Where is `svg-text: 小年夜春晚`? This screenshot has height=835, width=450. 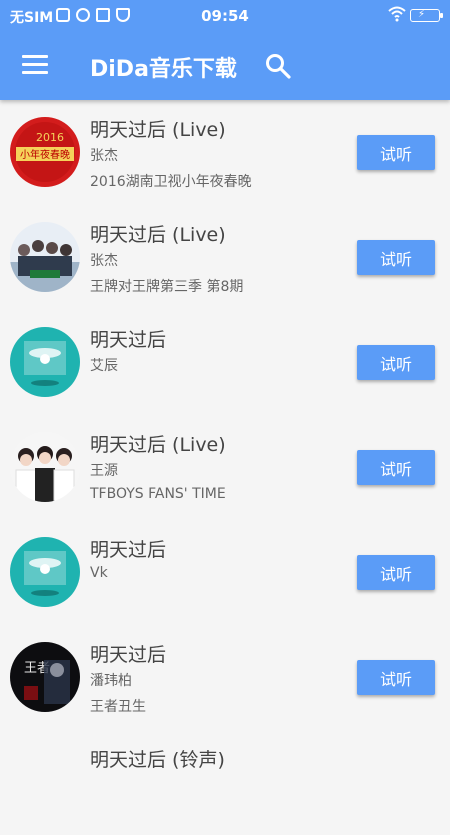
svg-text: 小年夜春晚 is located at coordinates (45, 154).